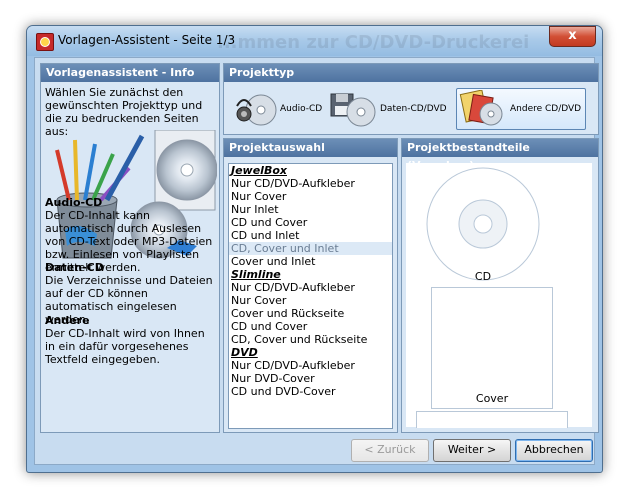 Image resolution: width=628 pixels, height=499 pixels. I want to click on list-item: CD und DVD-Cover, so click(310, 391).